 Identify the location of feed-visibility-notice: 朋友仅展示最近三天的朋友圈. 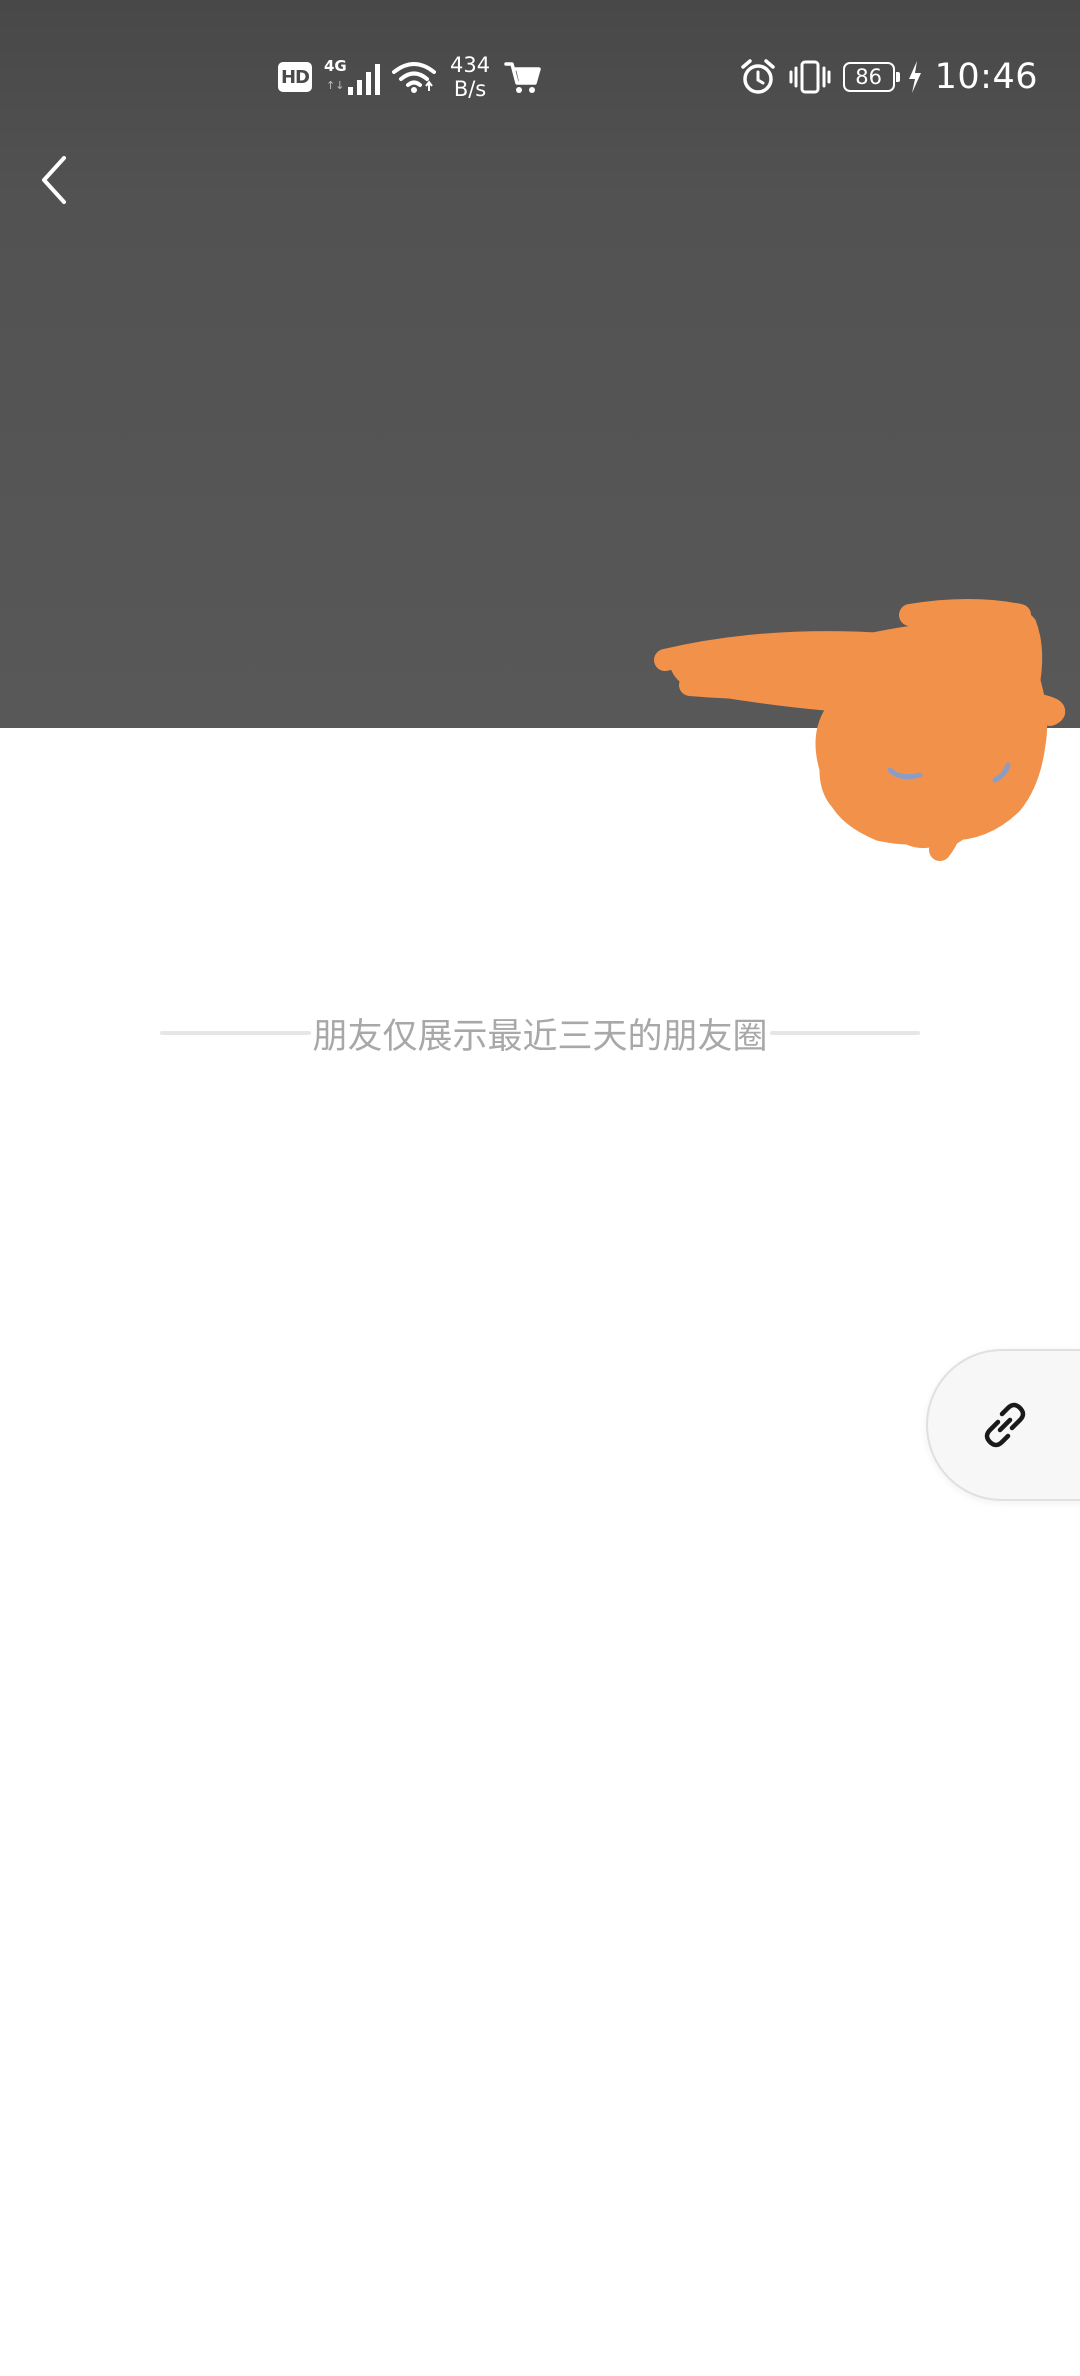
(540, 1033).